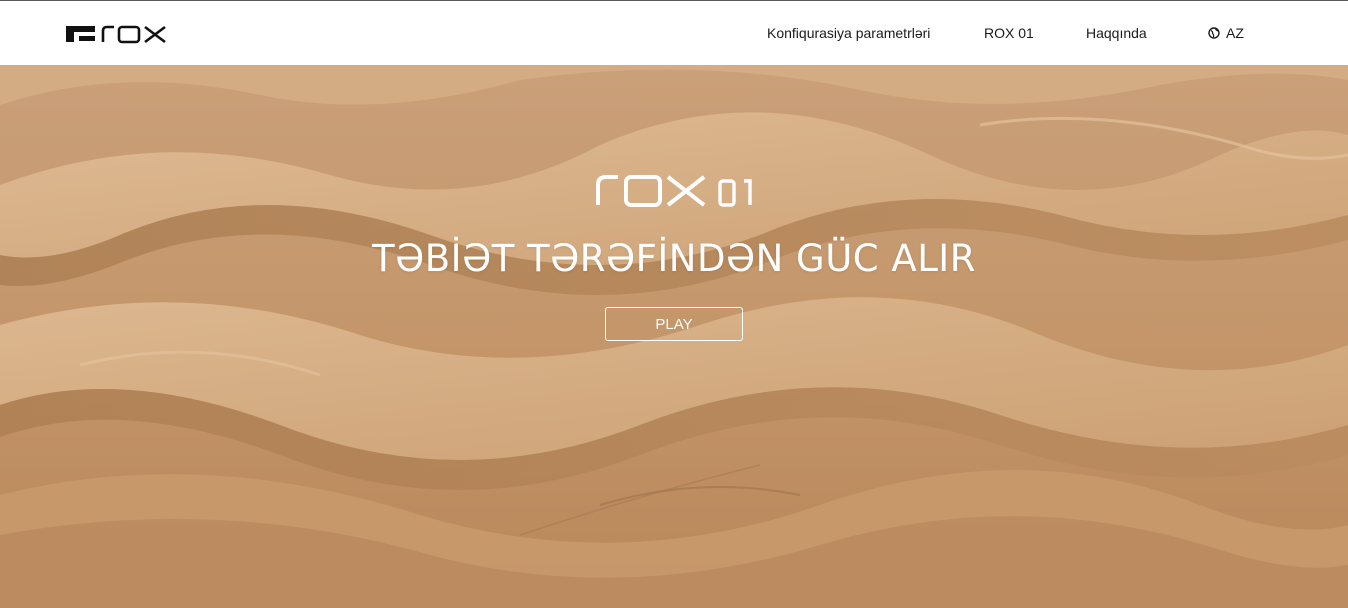 This screenshot has width=1348, height=608. I want to click on nav-about: Haqqında, so click(1116, 33).